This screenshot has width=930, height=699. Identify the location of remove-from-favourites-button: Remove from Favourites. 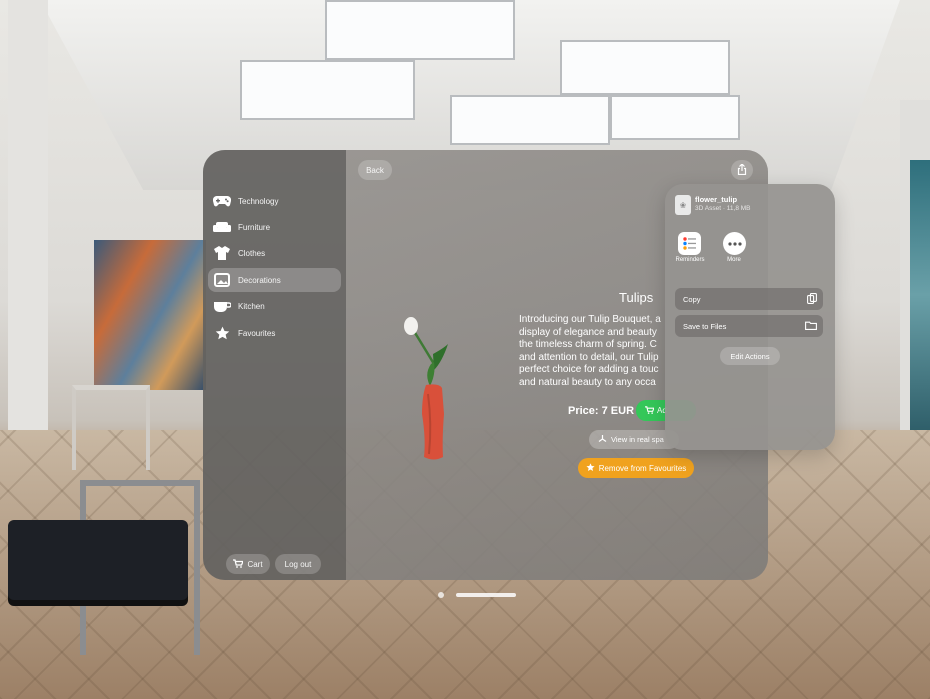
(636, 468).